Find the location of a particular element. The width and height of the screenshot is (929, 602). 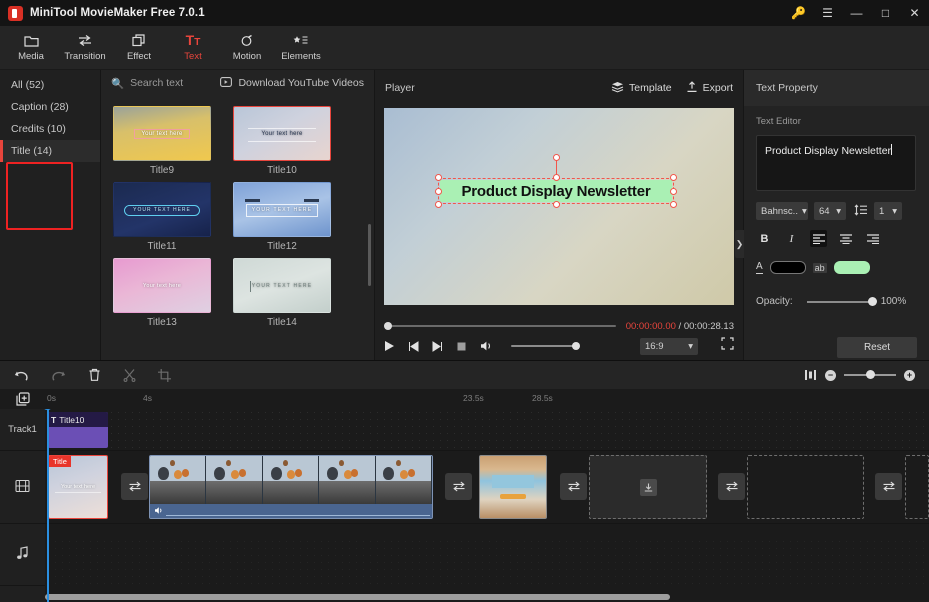

template-button: Template is located at coordinates (641, 88).